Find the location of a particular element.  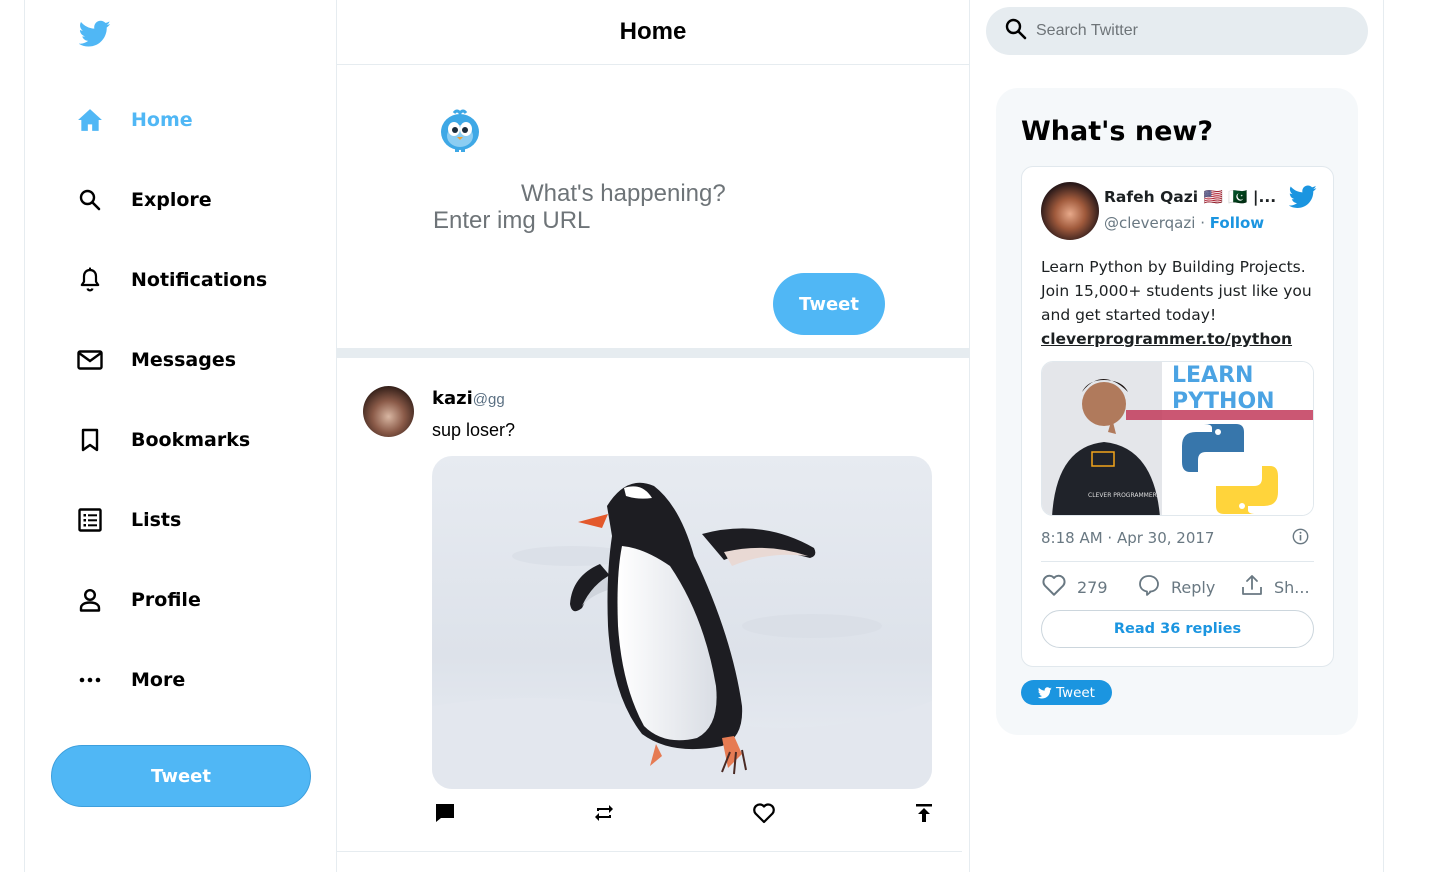

bookmark-icon is located at coordinates (90, 440).